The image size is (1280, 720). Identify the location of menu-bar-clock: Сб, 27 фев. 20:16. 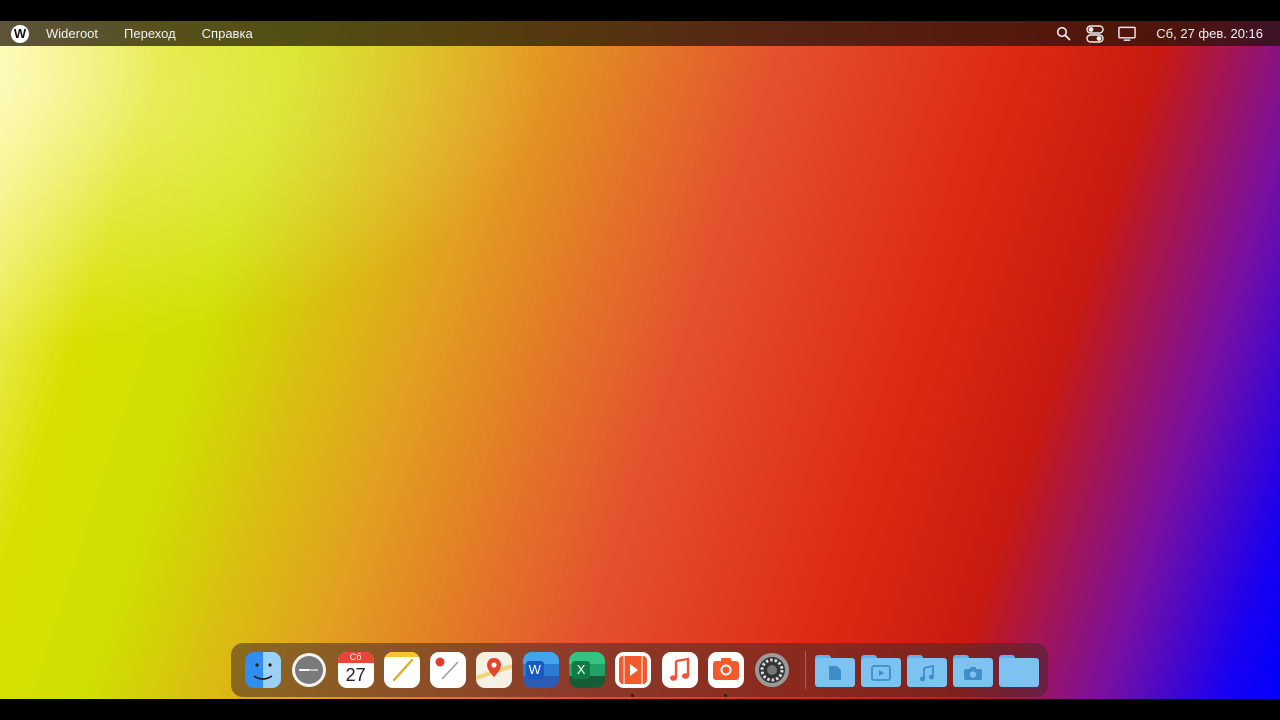
(1209, 33).